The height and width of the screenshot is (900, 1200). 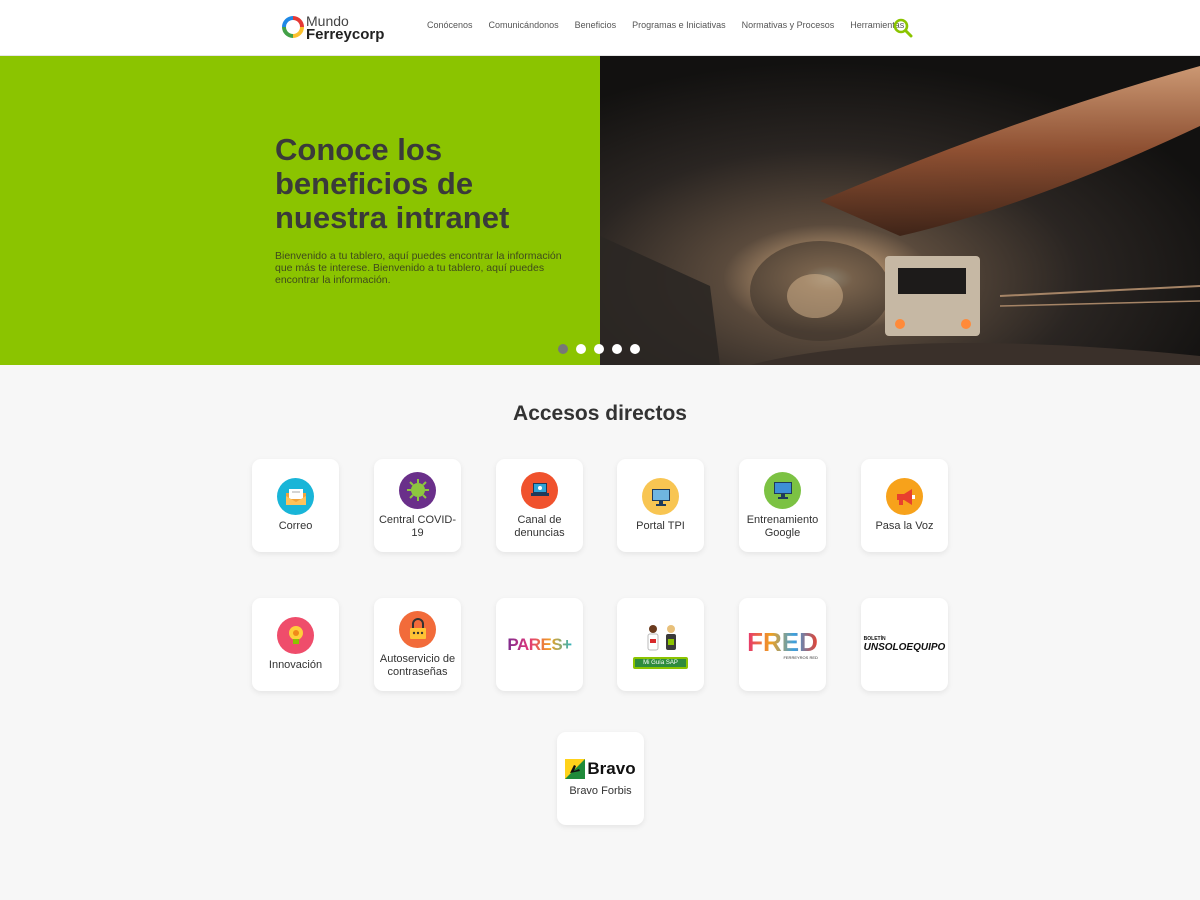 I want to click on logo-bottom-text: Ferreycorp, so click(x=345, y=34).